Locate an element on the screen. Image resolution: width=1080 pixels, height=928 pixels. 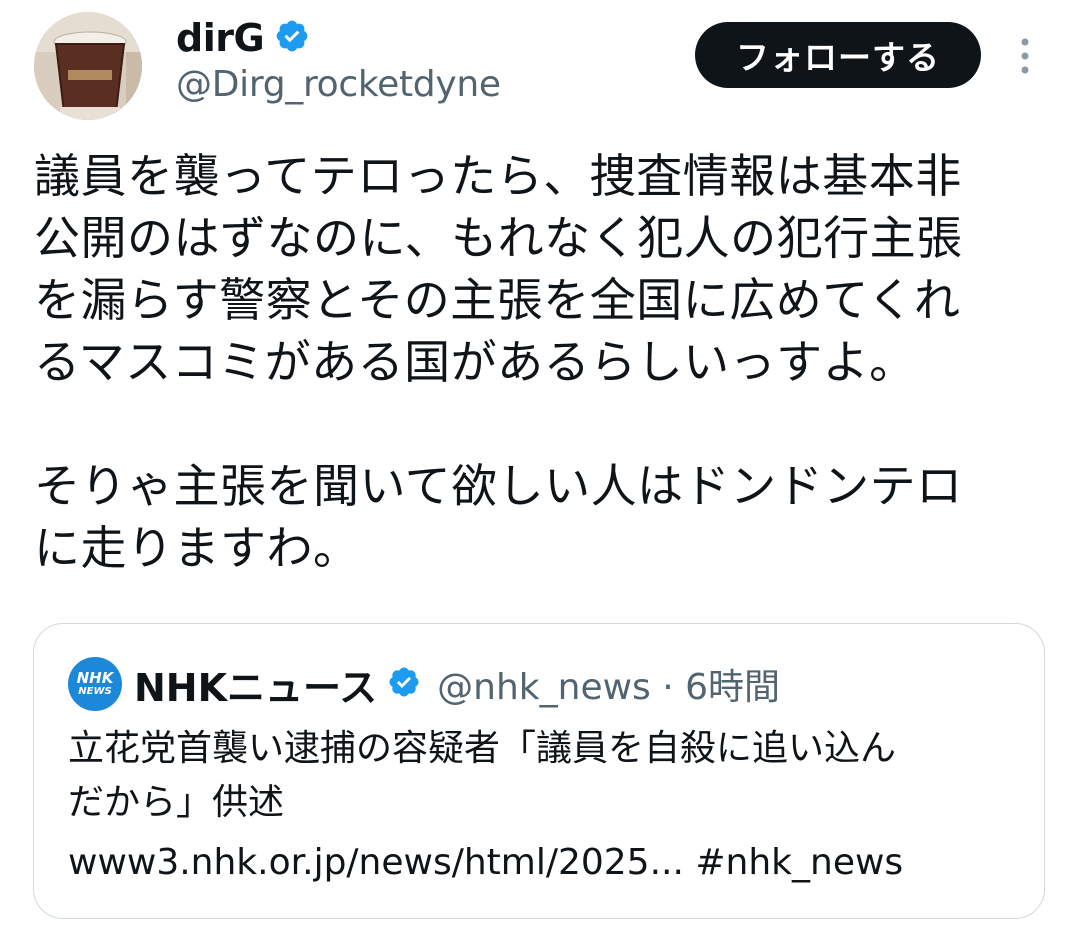
quoted-handle-time: @nhk_news · 6時間 is located at coordinates (609, 687).